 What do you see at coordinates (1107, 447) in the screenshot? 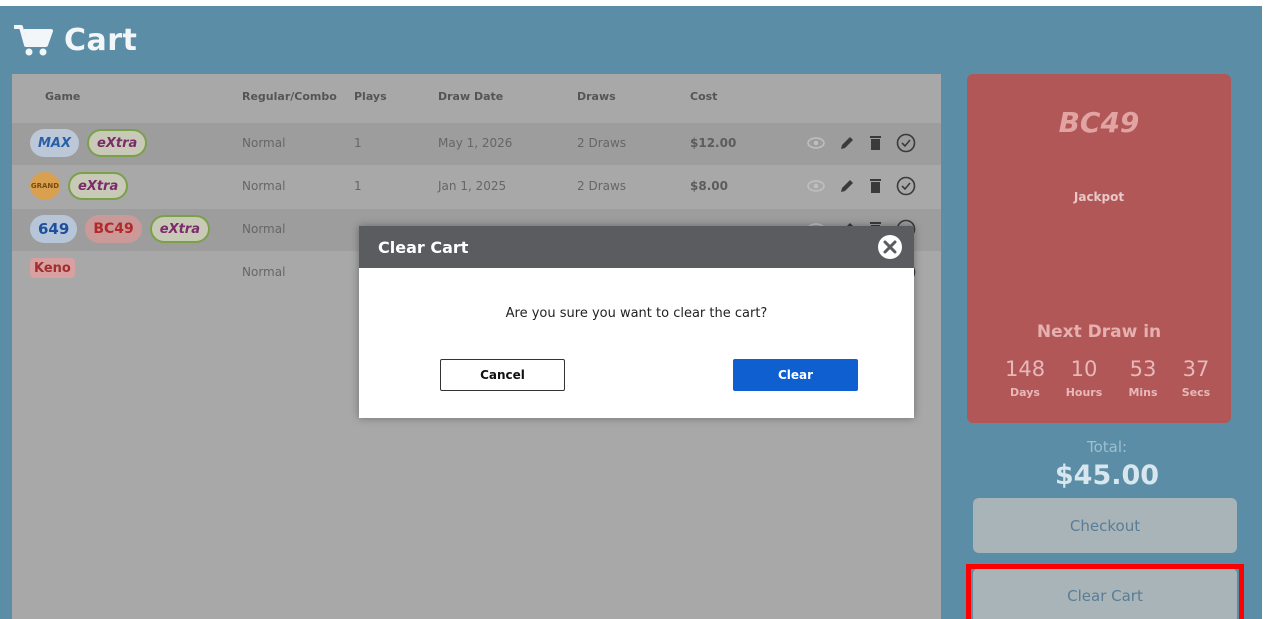
I see `total-label: Total:` at bounding box center [1107, 447].